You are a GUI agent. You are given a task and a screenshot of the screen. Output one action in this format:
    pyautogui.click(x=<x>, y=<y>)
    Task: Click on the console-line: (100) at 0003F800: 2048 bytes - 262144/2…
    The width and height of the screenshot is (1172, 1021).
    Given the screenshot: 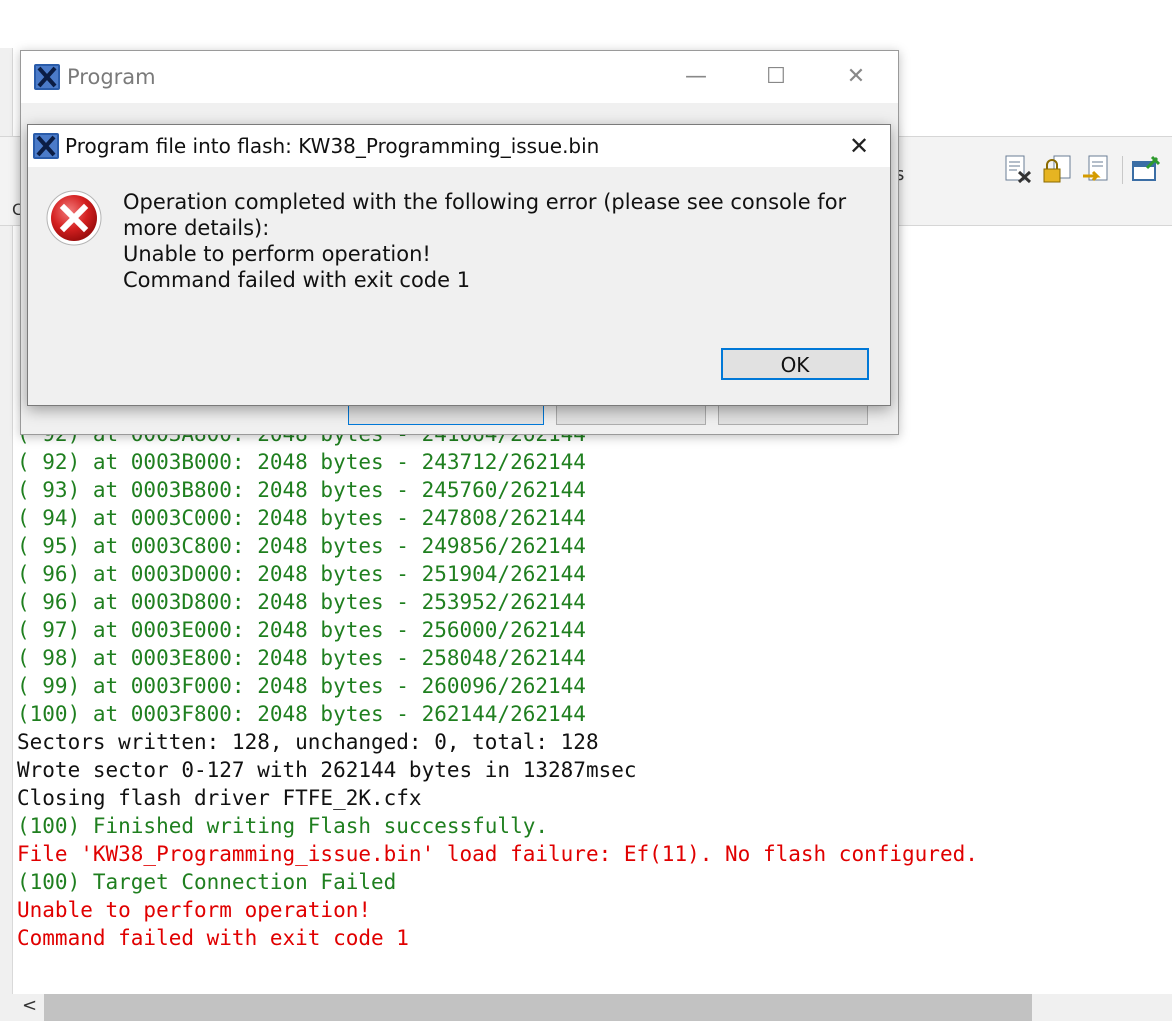 What is the action you would take?
    pyautogui.click(x=301, y=714)
    